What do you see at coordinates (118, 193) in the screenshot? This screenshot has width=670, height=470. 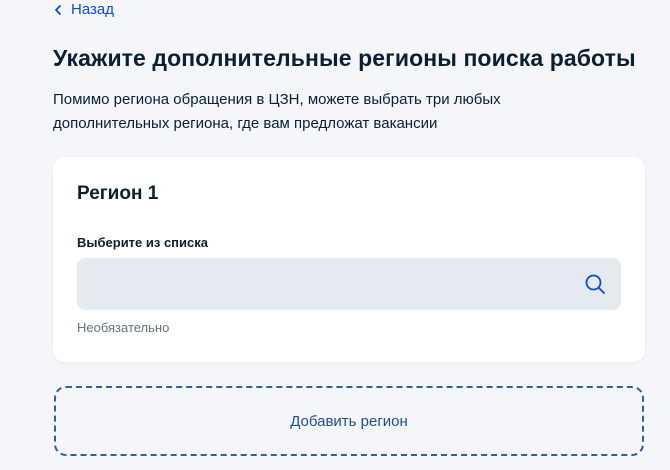 I see `region-card-title: Регион 1` at bounding box center [118, 193].